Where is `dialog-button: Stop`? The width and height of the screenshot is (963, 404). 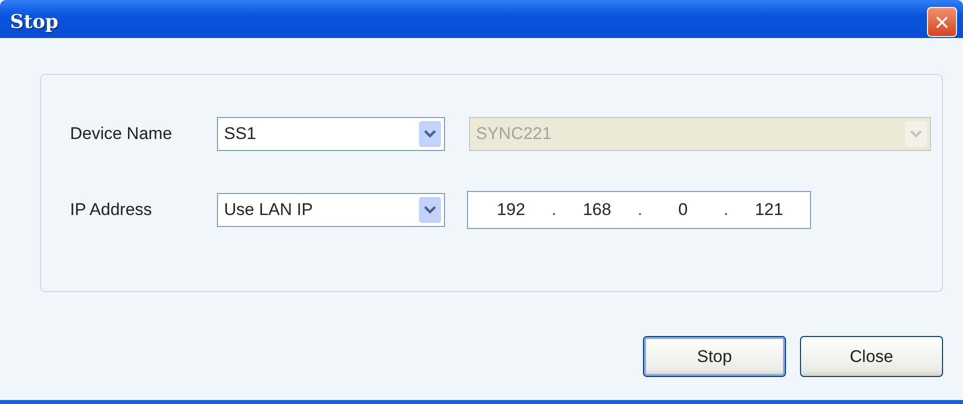 dialog-button: Stop is located at coordinates (714, 356).